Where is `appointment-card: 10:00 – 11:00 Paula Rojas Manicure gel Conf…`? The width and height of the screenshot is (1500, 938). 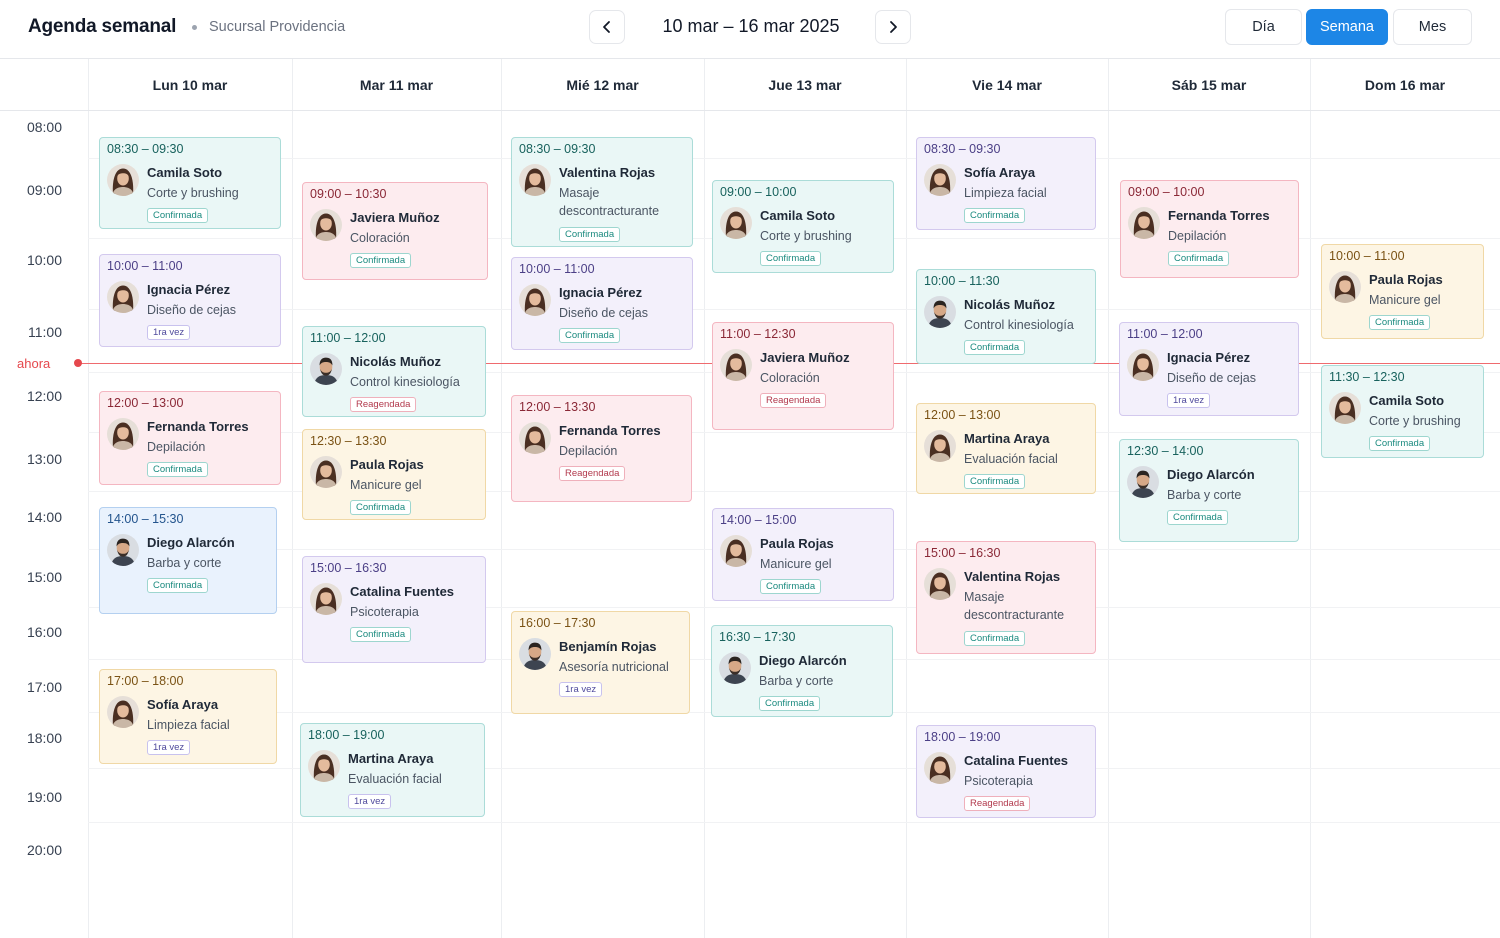 appointment-card: 10:00 – 11:00 Paula Rojas Manicure gel Conf… is located at coordinates (1402, 291).